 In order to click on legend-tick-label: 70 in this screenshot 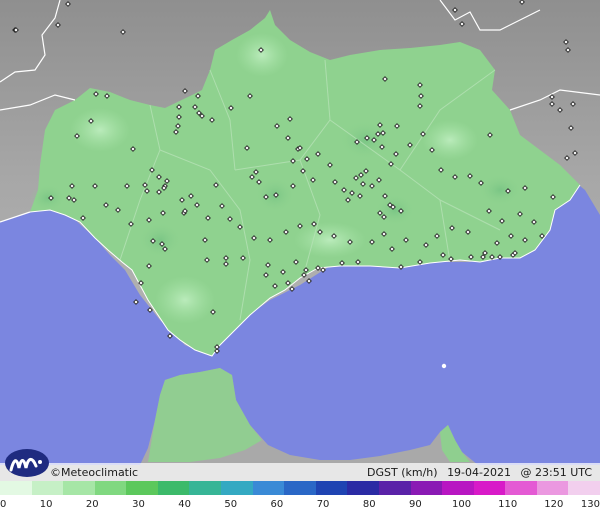, I will do `click(323, 504)`.